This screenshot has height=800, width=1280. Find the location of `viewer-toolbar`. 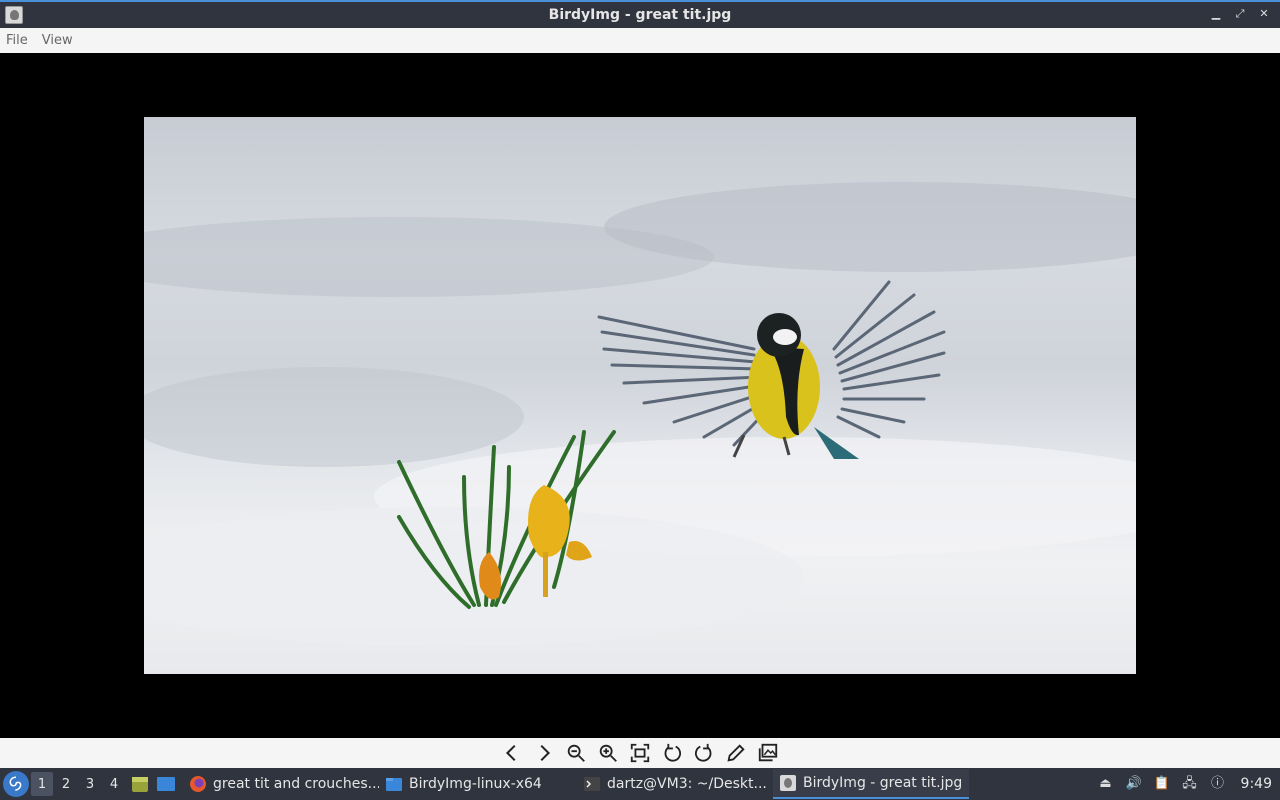

viewer-toolbar is located at coordinates (640, 753).